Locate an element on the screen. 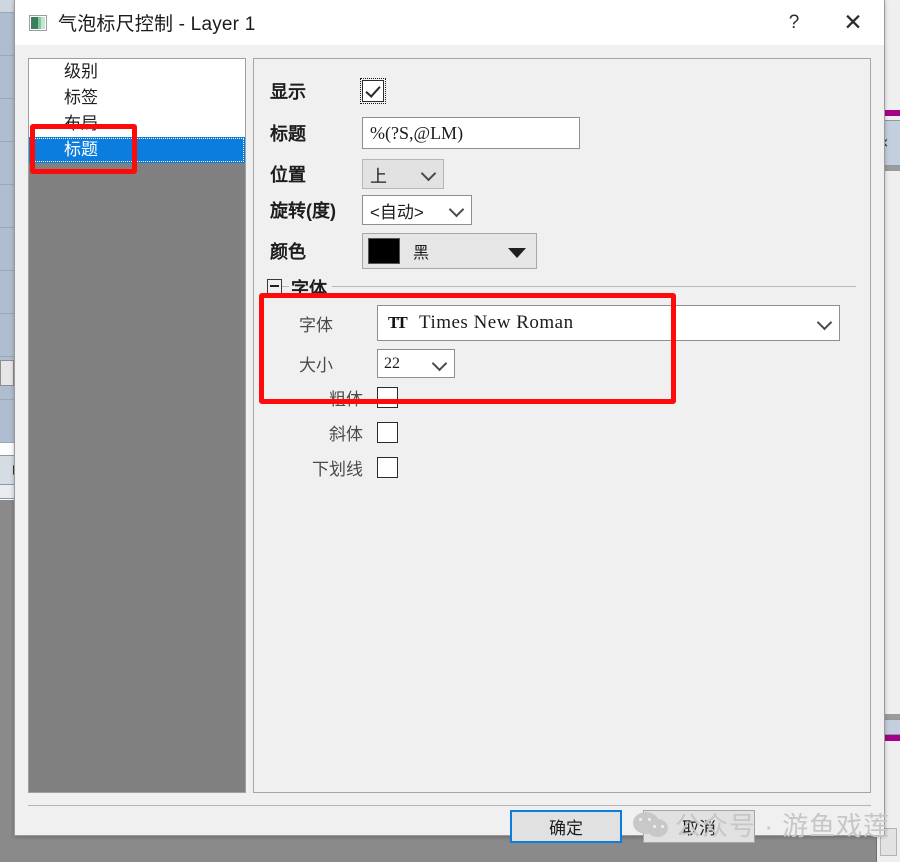 The height and width of the screenshot is (862, 900). position-dropdown: 上 is located at coordinates (403, 174).